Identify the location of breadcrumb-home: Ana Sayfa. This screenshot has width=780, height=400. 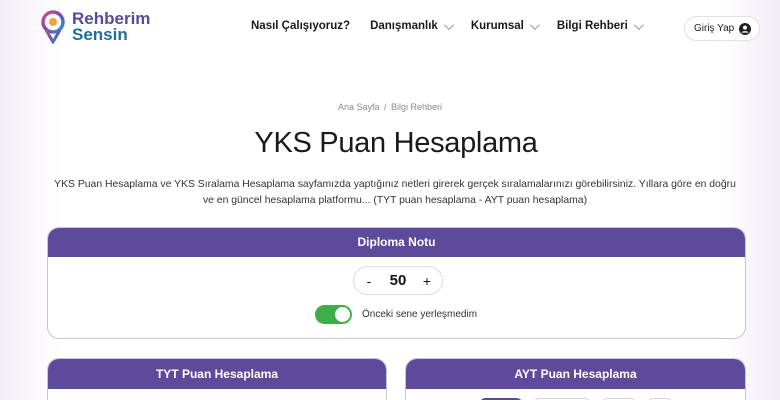
(359, 107).